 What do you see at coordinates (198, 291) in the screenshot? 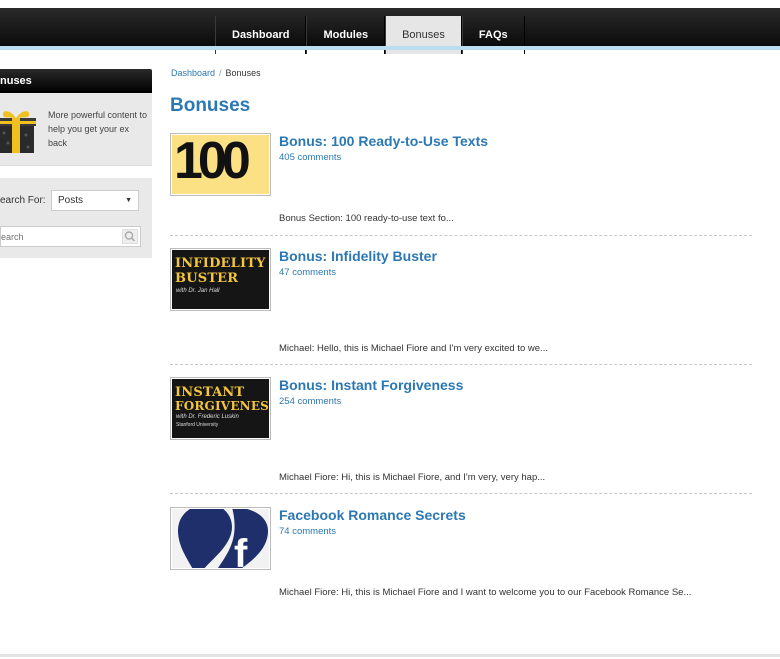
I see `thumb-sub: with Dr. Jan Hall` at bounding box center [198, 291].